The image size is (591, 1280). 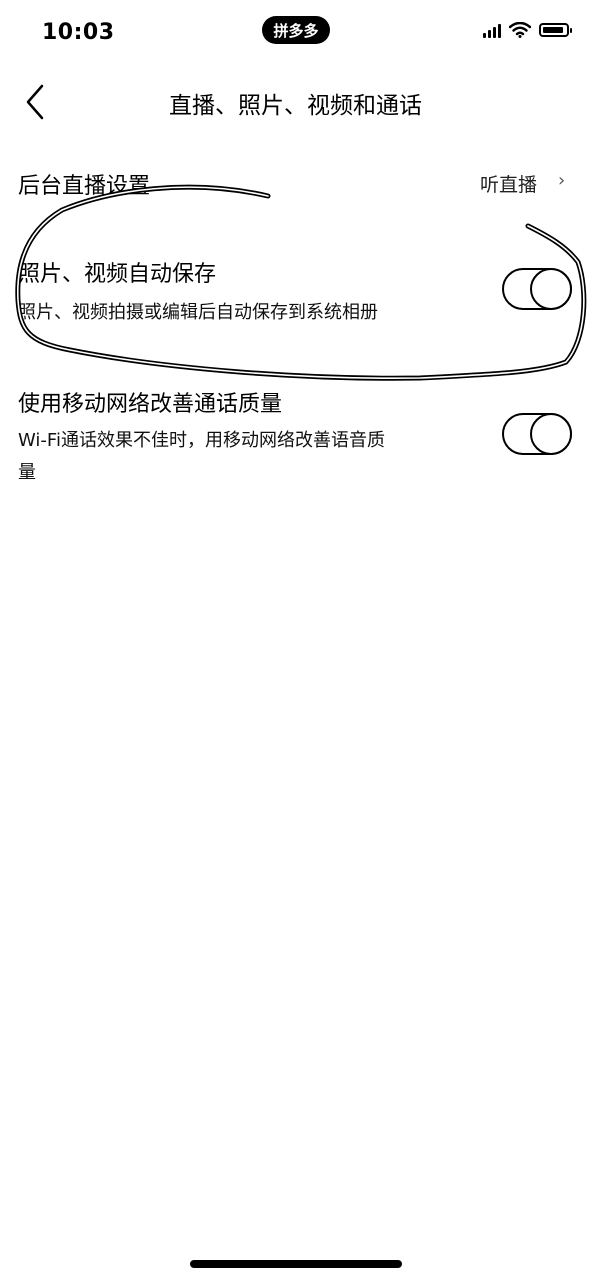 What do you see at coordinates (201, 440) in the screenshot?
I see `row-subtitle-line1: Wi-Fi通话效果不佳时，用移动网络改善语音质` at bounding box center [201, 440].